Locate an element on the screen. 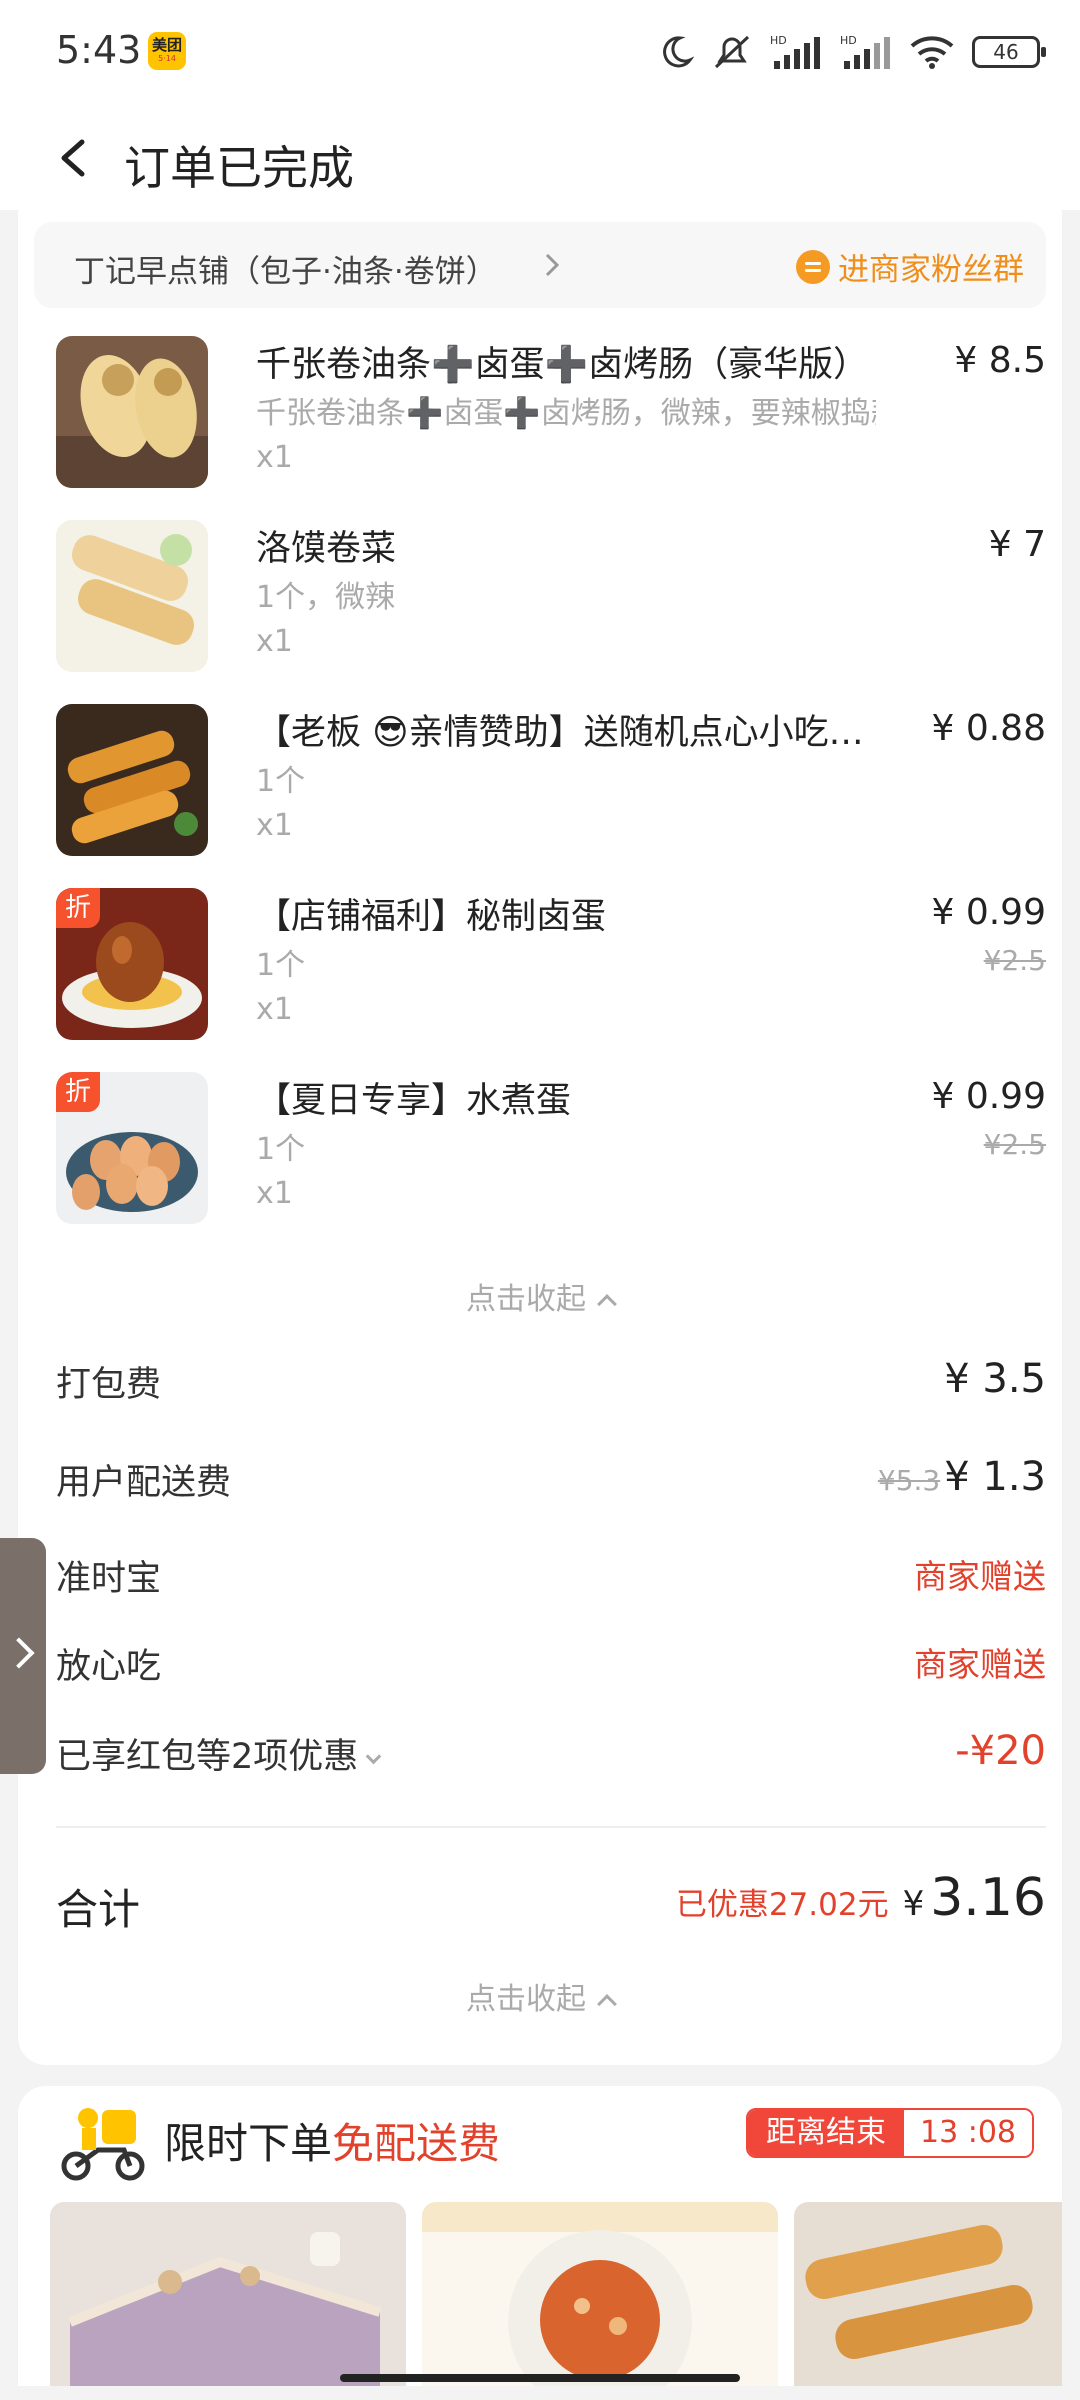 This screenshot has height=2400, width=1080. promo-title: 限时下单免配送费 is located at coordinates (332, 2140).